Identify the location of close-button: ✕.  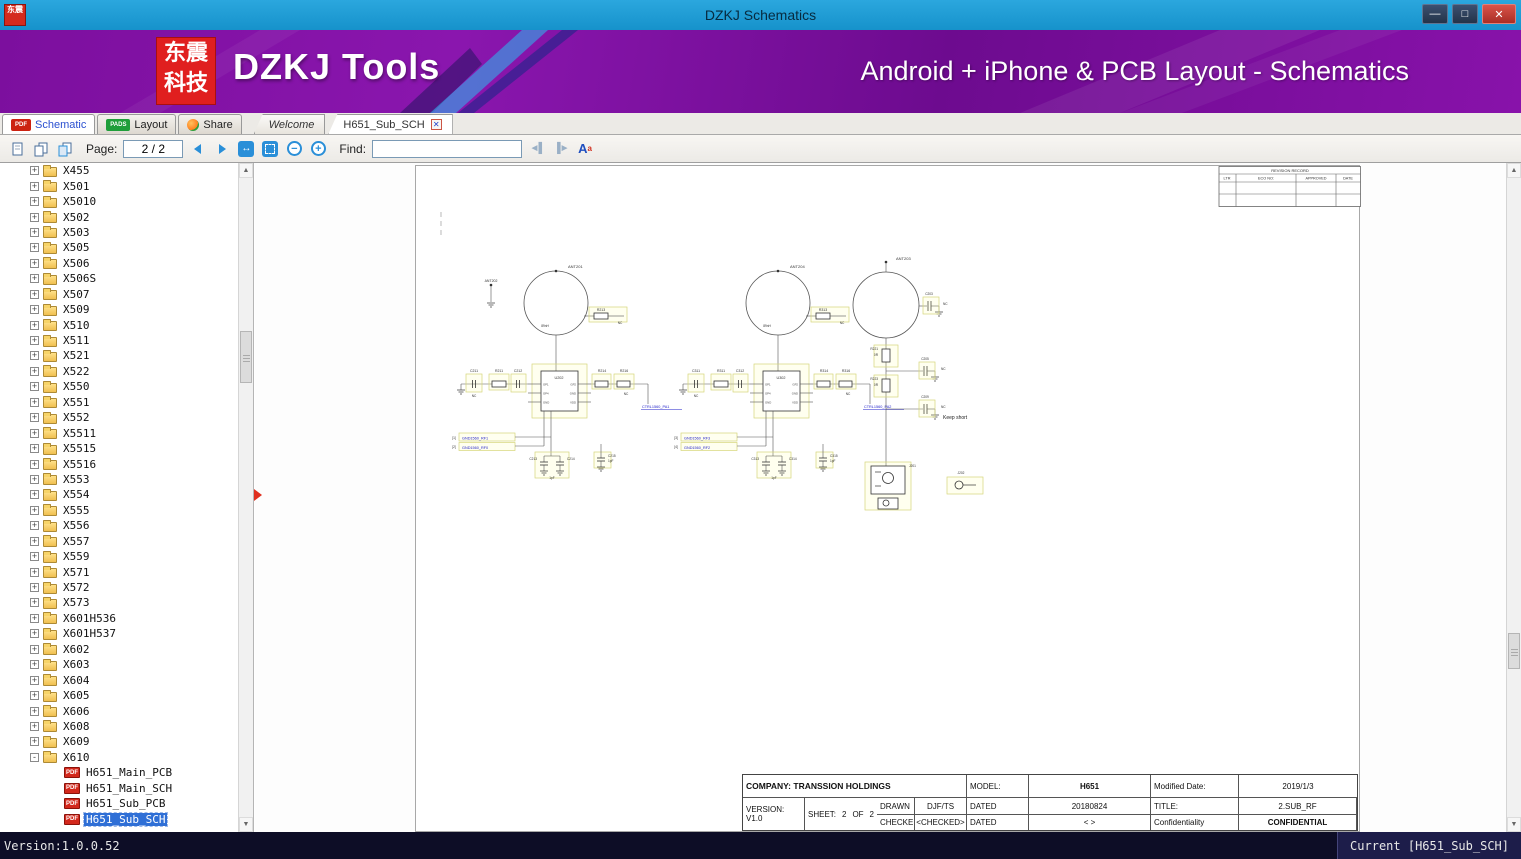
(1499, 14).